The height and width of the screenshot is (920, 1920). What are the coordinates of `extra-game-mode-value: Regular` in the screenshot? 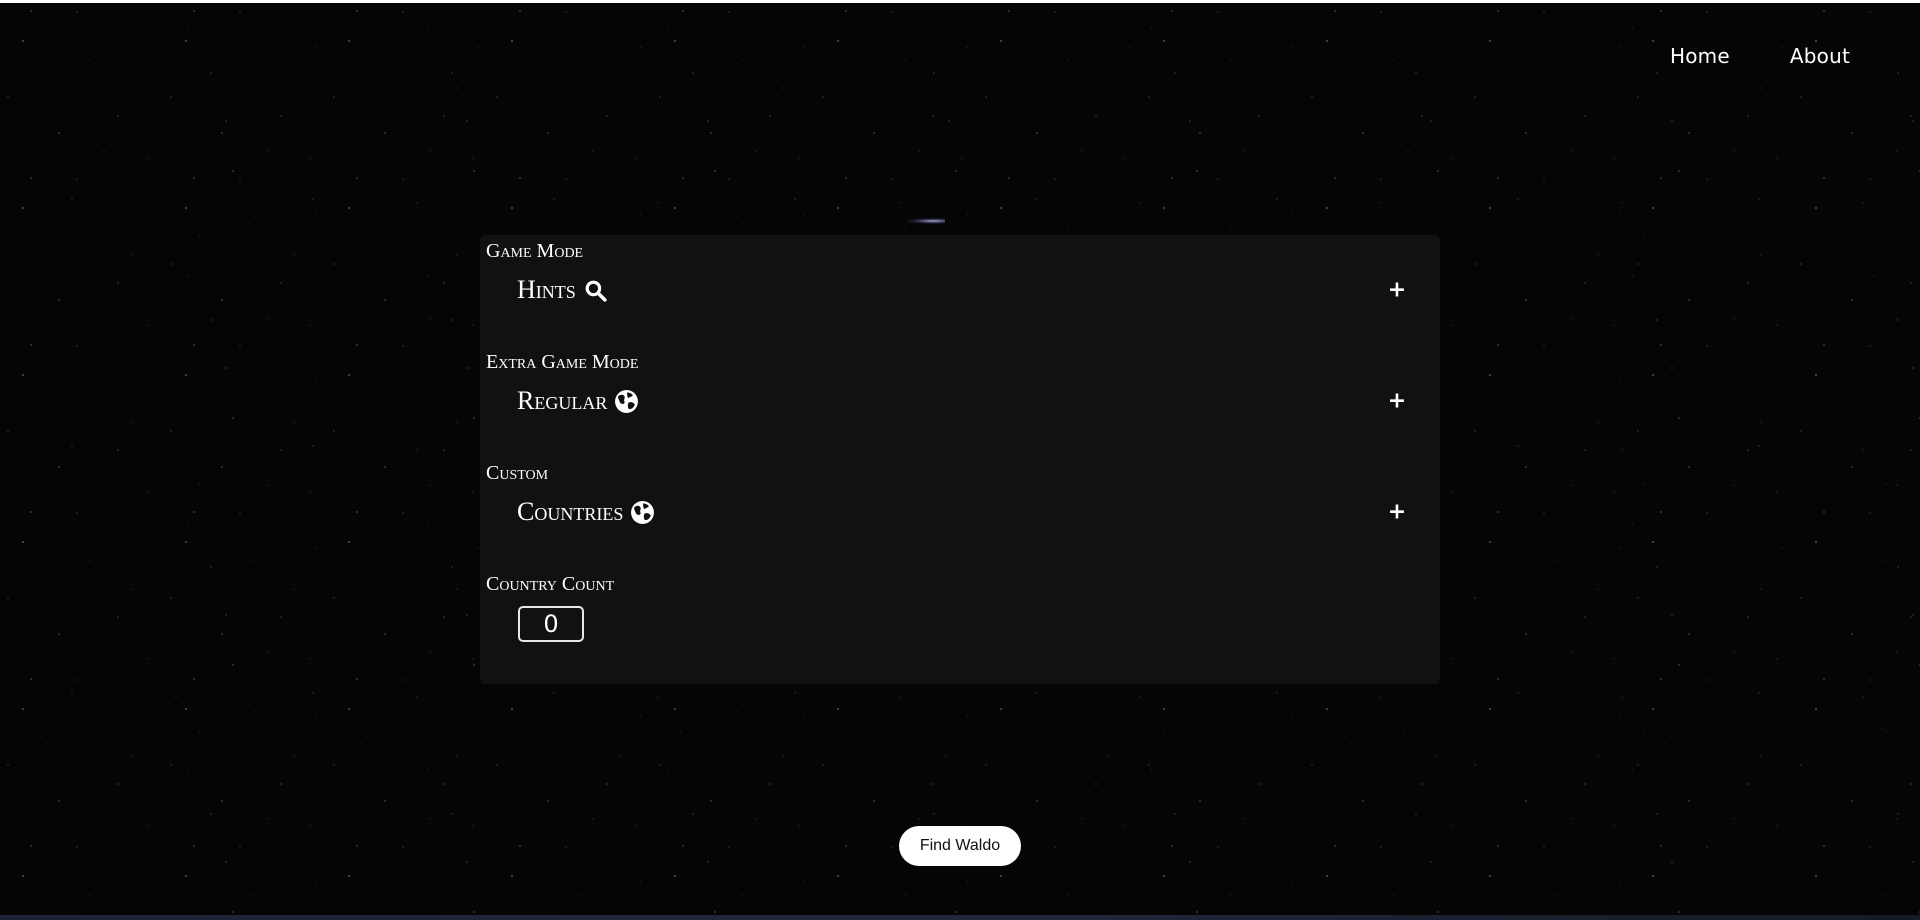 It's located at (562, 400).